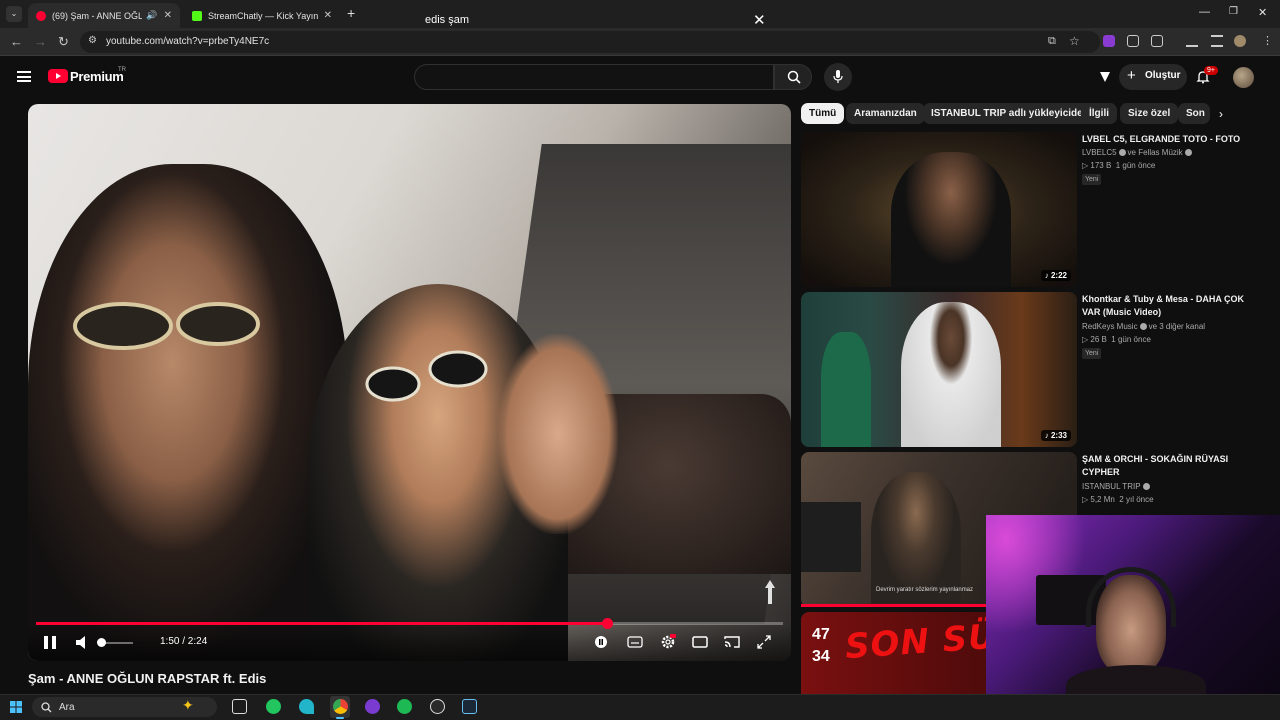 Image resolution: width=1280 pixels, height=720 pixels. What do you see at coordinates (793, 77) in the screenshot?
I see `search-button` at bounding box center [793, 77].